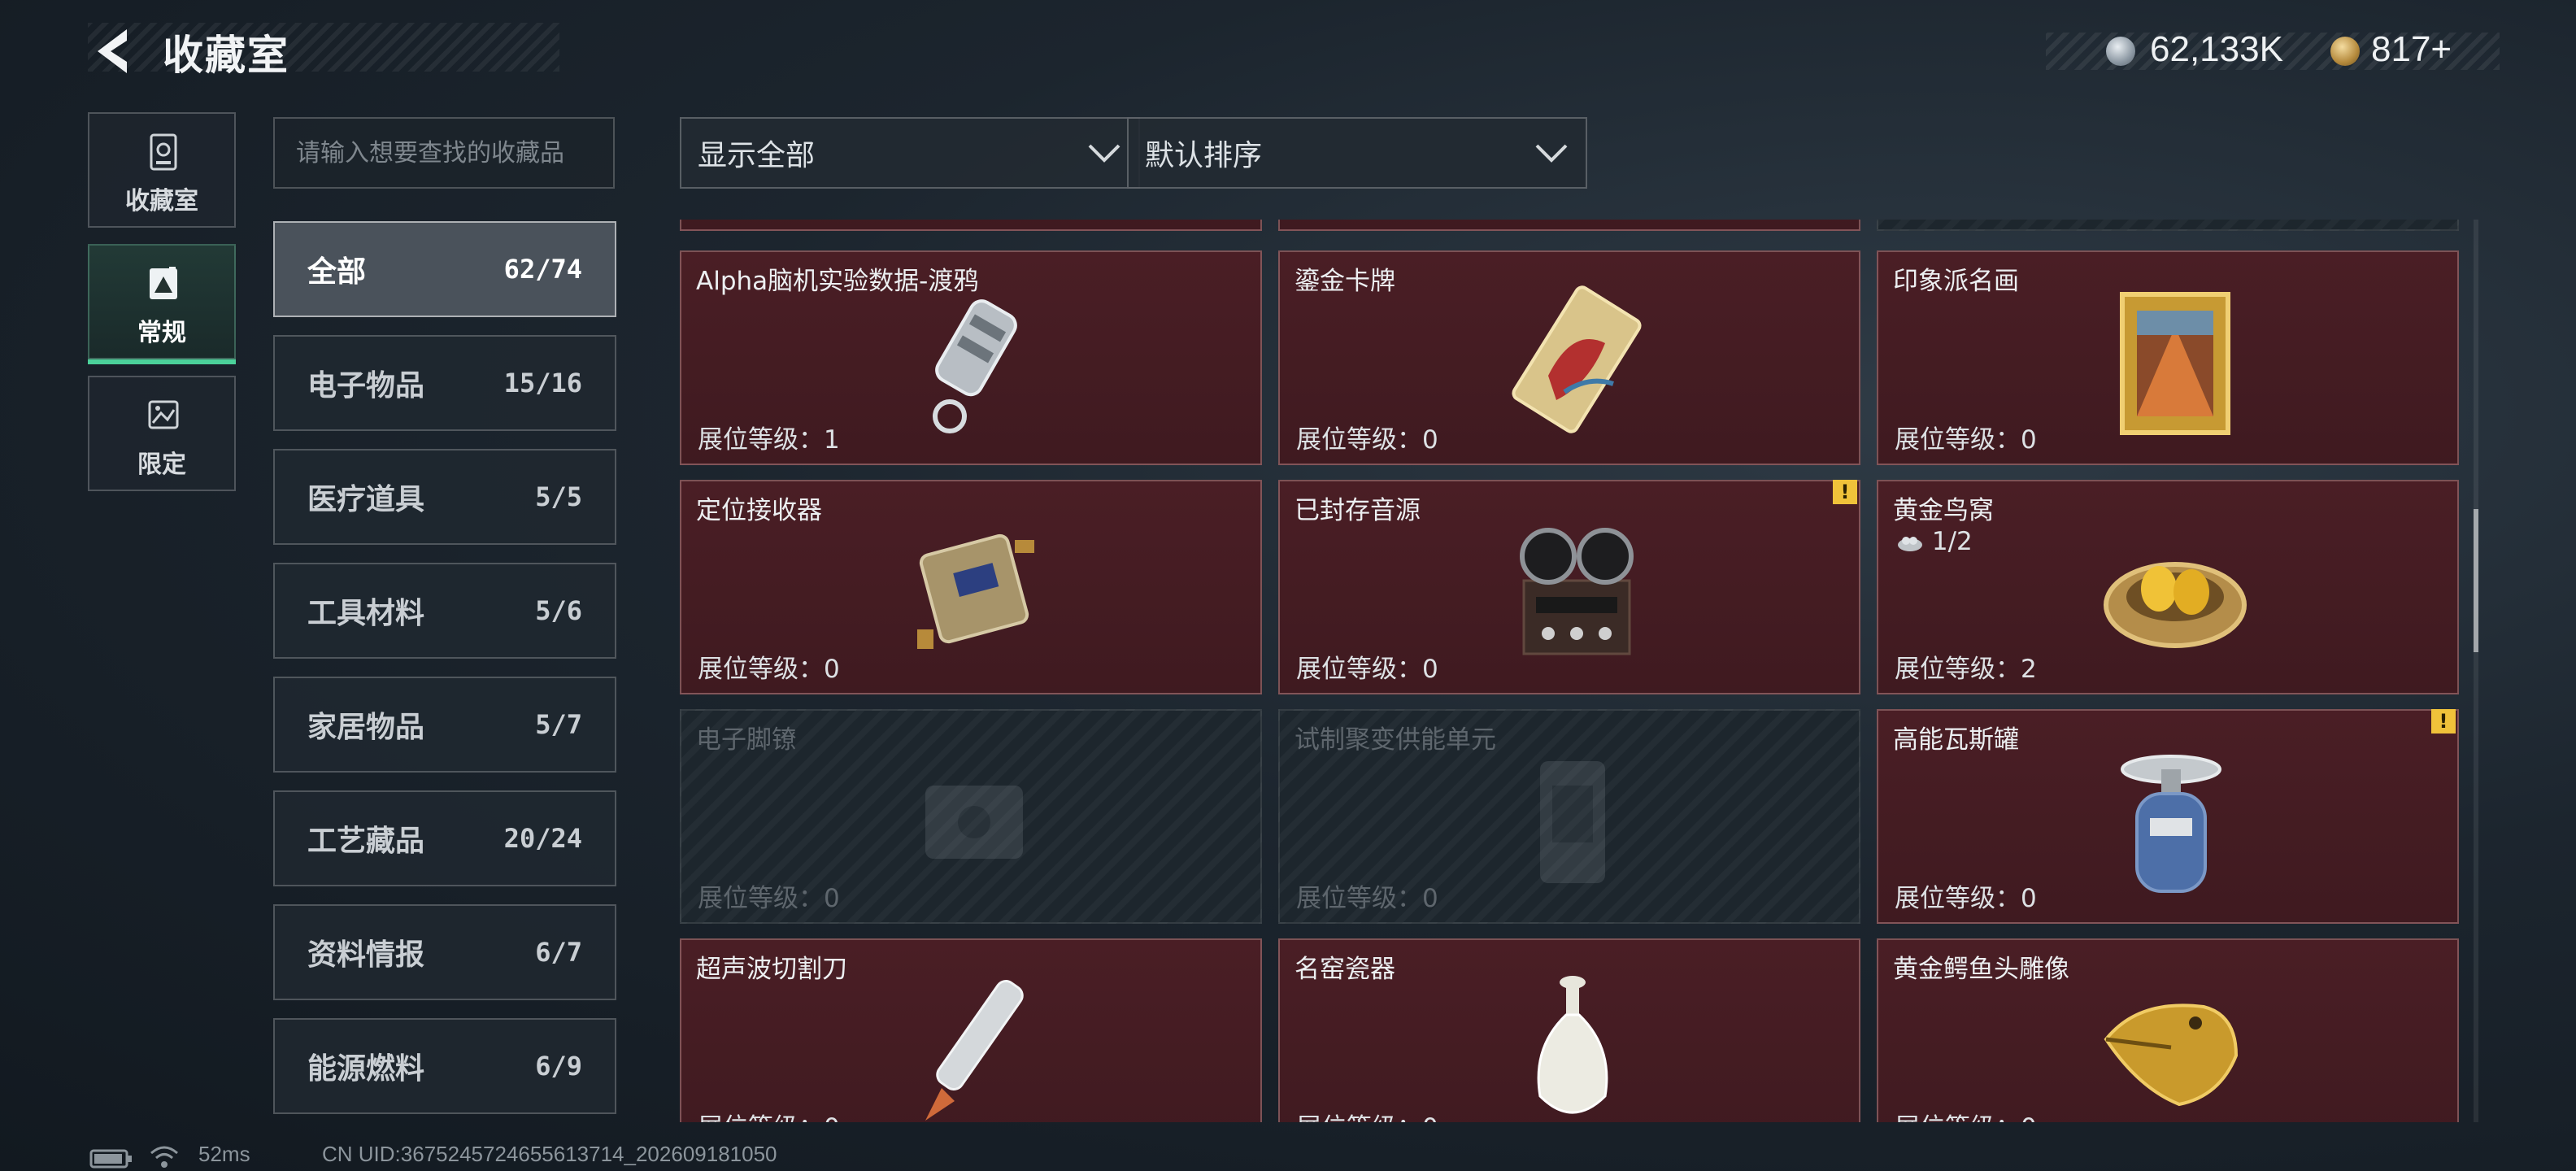 The height and width of the screenshot is (1171, 2576). I want to click on sort-dropdown: 默认排序, so click(1357, 153).